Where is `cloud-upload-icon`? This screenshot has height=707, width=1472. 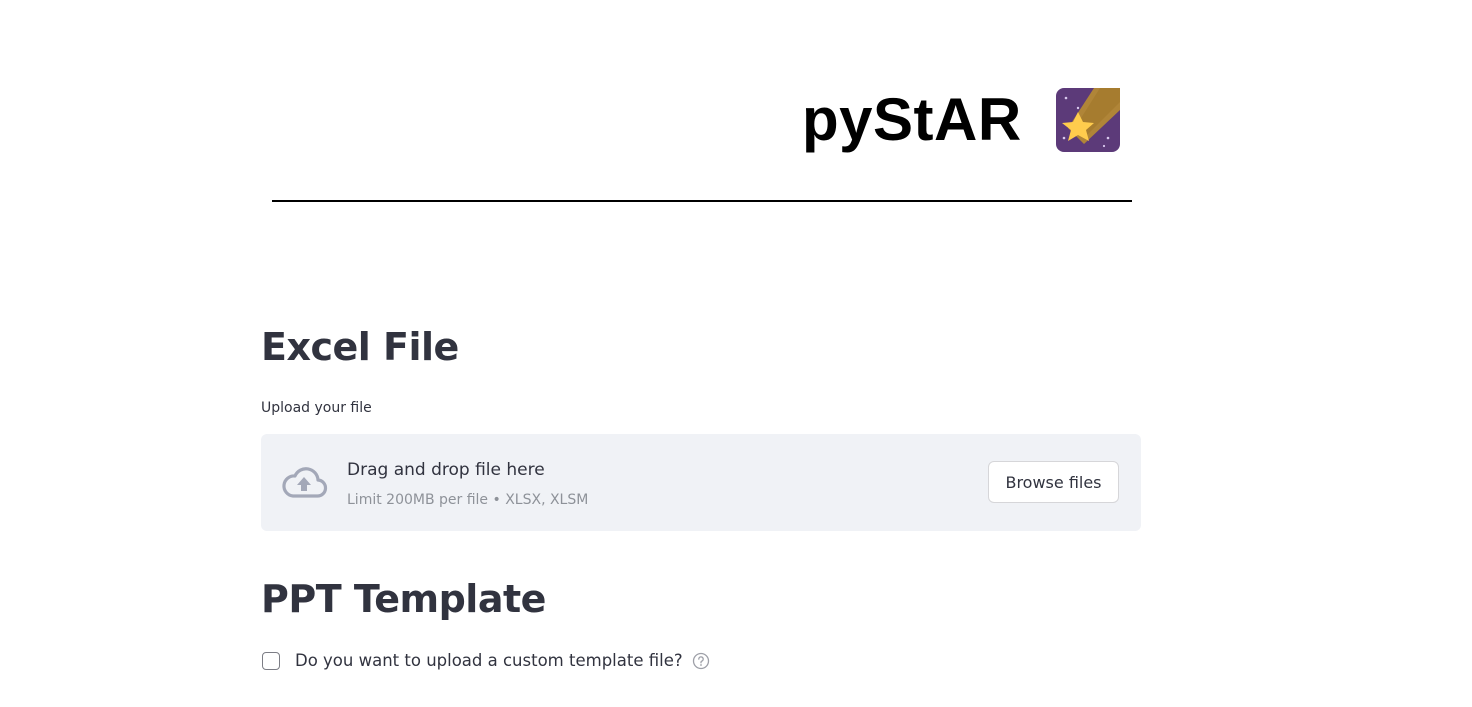 cloud-upload-icon is located at coordinates (305, 482).